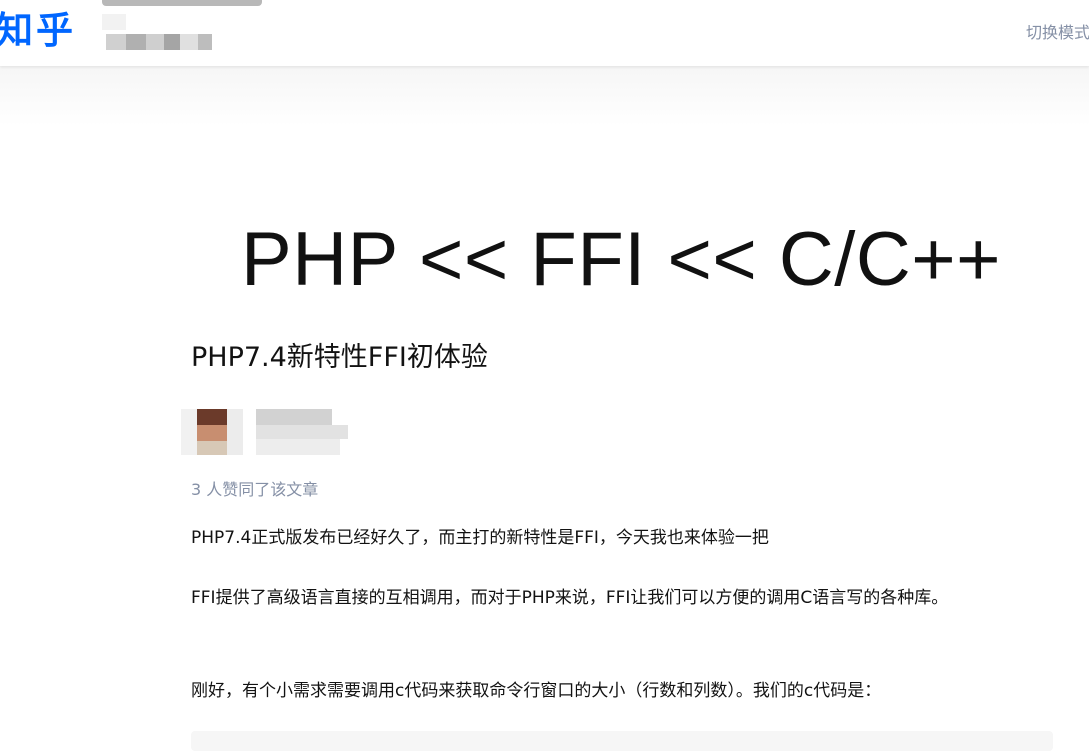  Describe the element at coordinates (339, 357) in the screenshot. I see `article-title: PHP7.4新特性FFI初体验` at that location.